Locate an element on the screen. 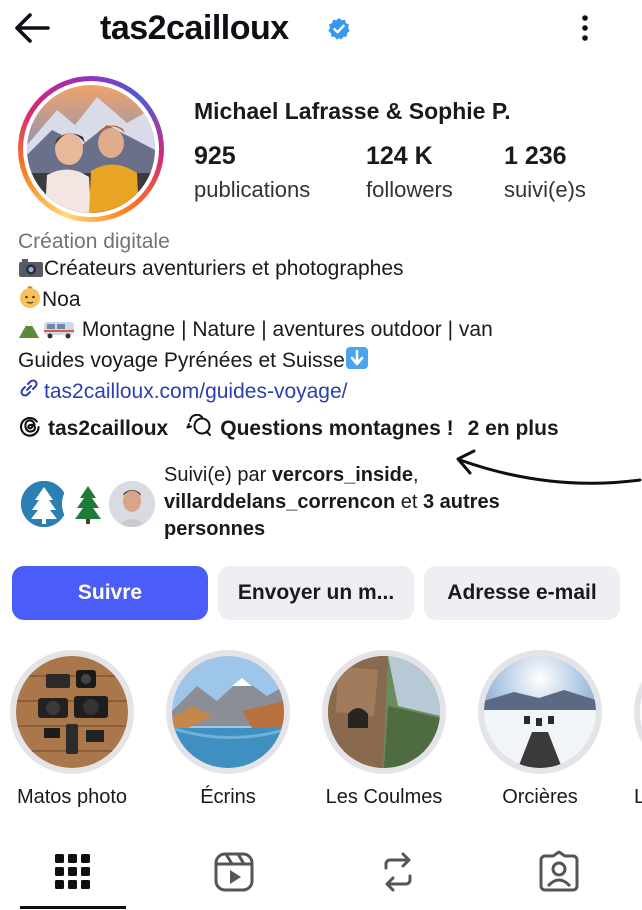  stat-following: 1 236 suivi(e)s is located at coordinates (545, 172).